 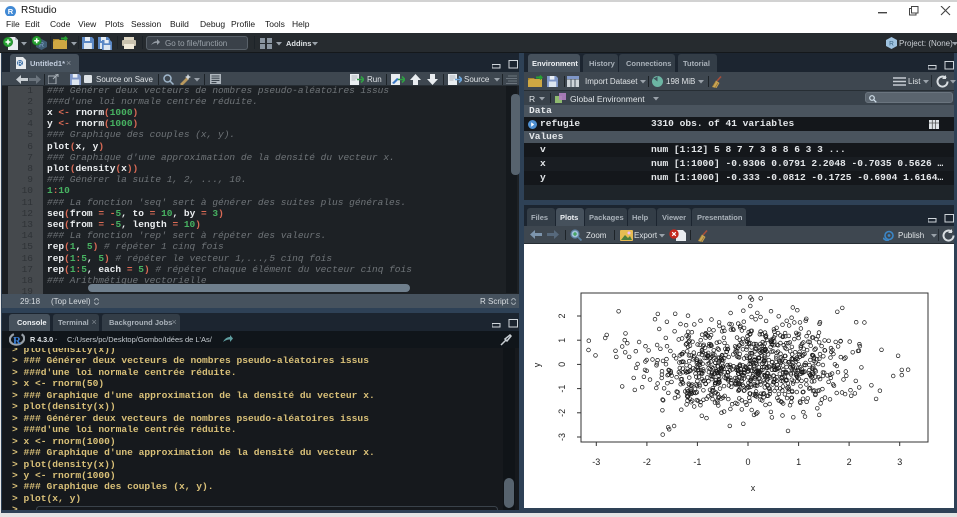 I want to click on svg-text: y, so click(x=537, y=364).